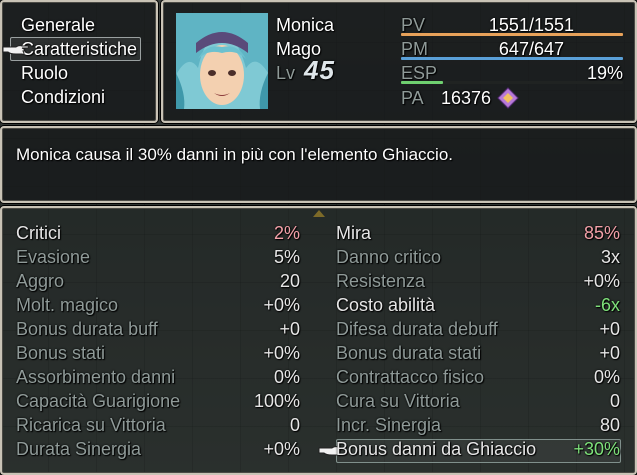 This screenshot has width=637, height=475. What do you see at coordinates (281, 449) in the screenshot?
I see `stat-value-durata-sinergia: +0%` at bounding box center [281, 449].